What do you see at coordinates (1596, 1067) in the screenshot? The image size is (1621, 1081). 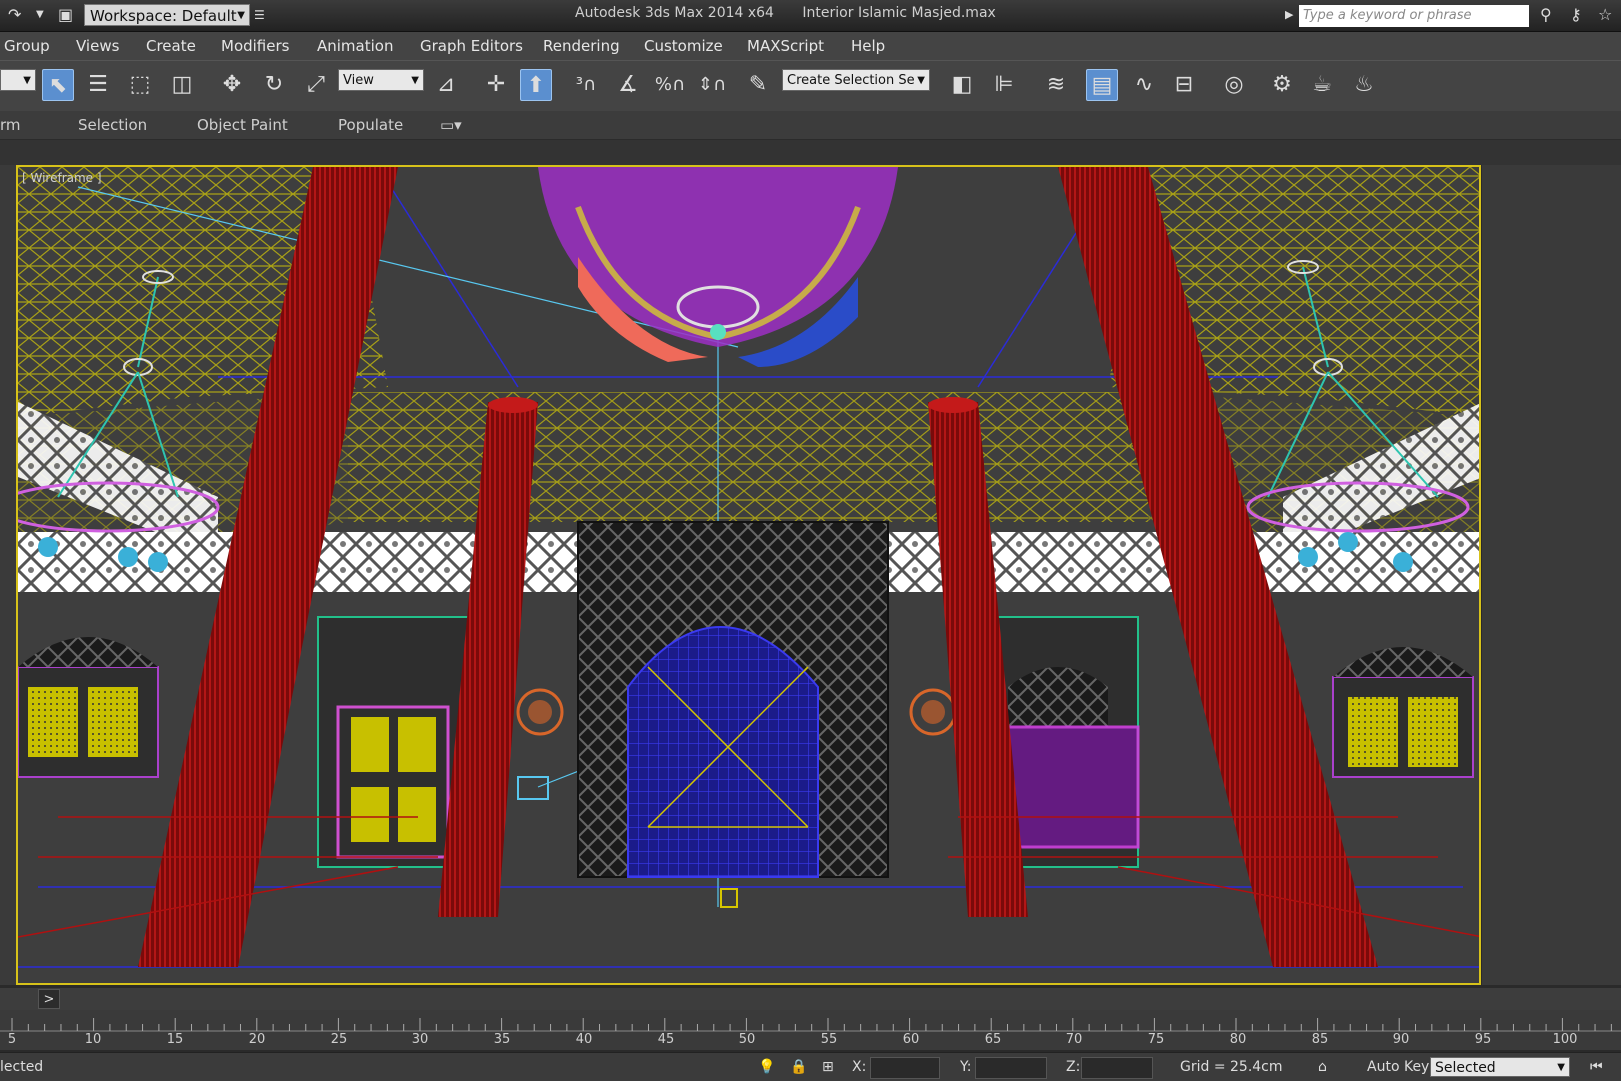 I see `go-to-start-icon: ⏮` at bounding box center [1596, 1067].